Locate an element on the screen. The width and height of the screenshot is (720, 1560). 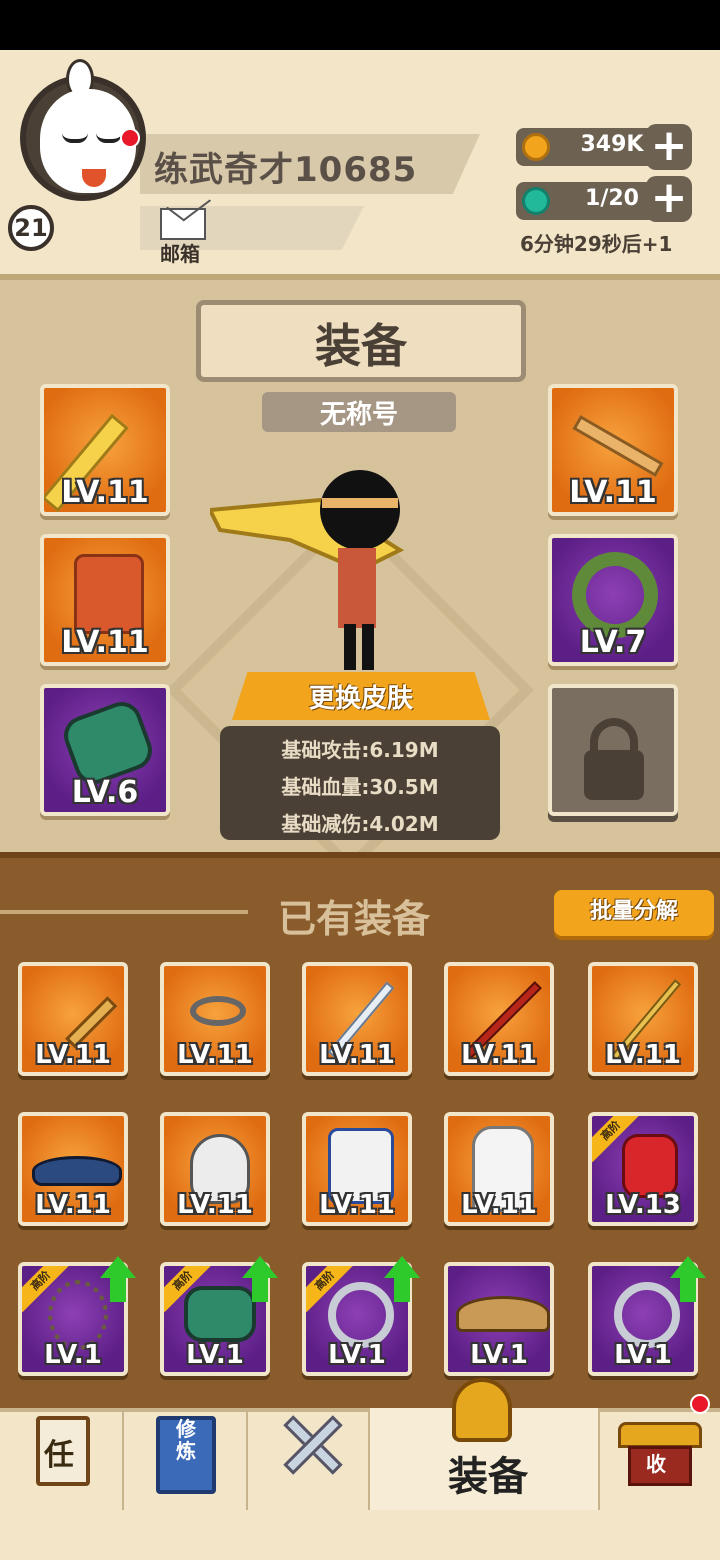
stat-attack: 基础攻击:6.19M is located at coordinates (360, 750).